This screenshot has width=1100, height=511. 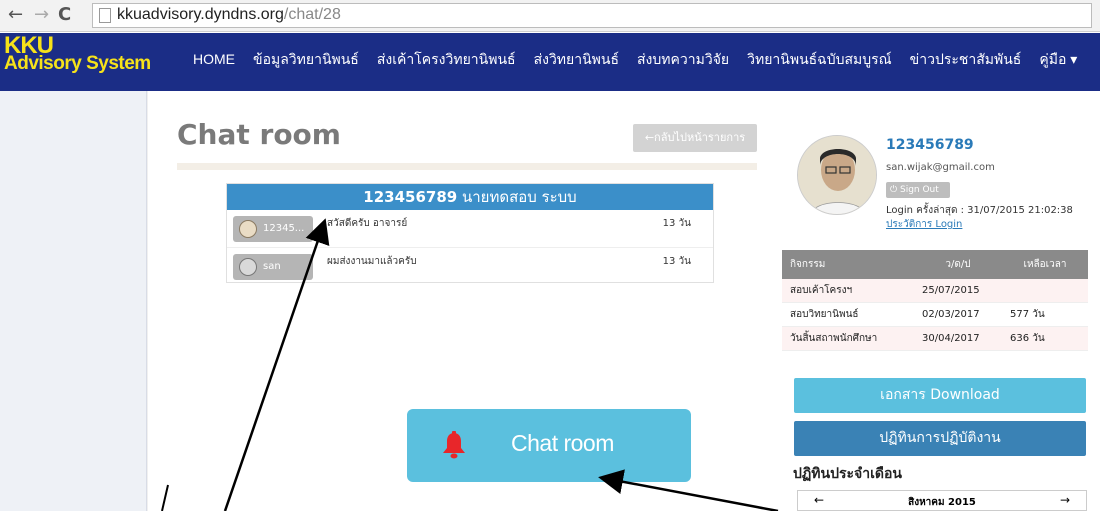 What do you see at coordinates (454, 445) in the screenshot?
I see `bell-icon` at bounding box center [454, 445].